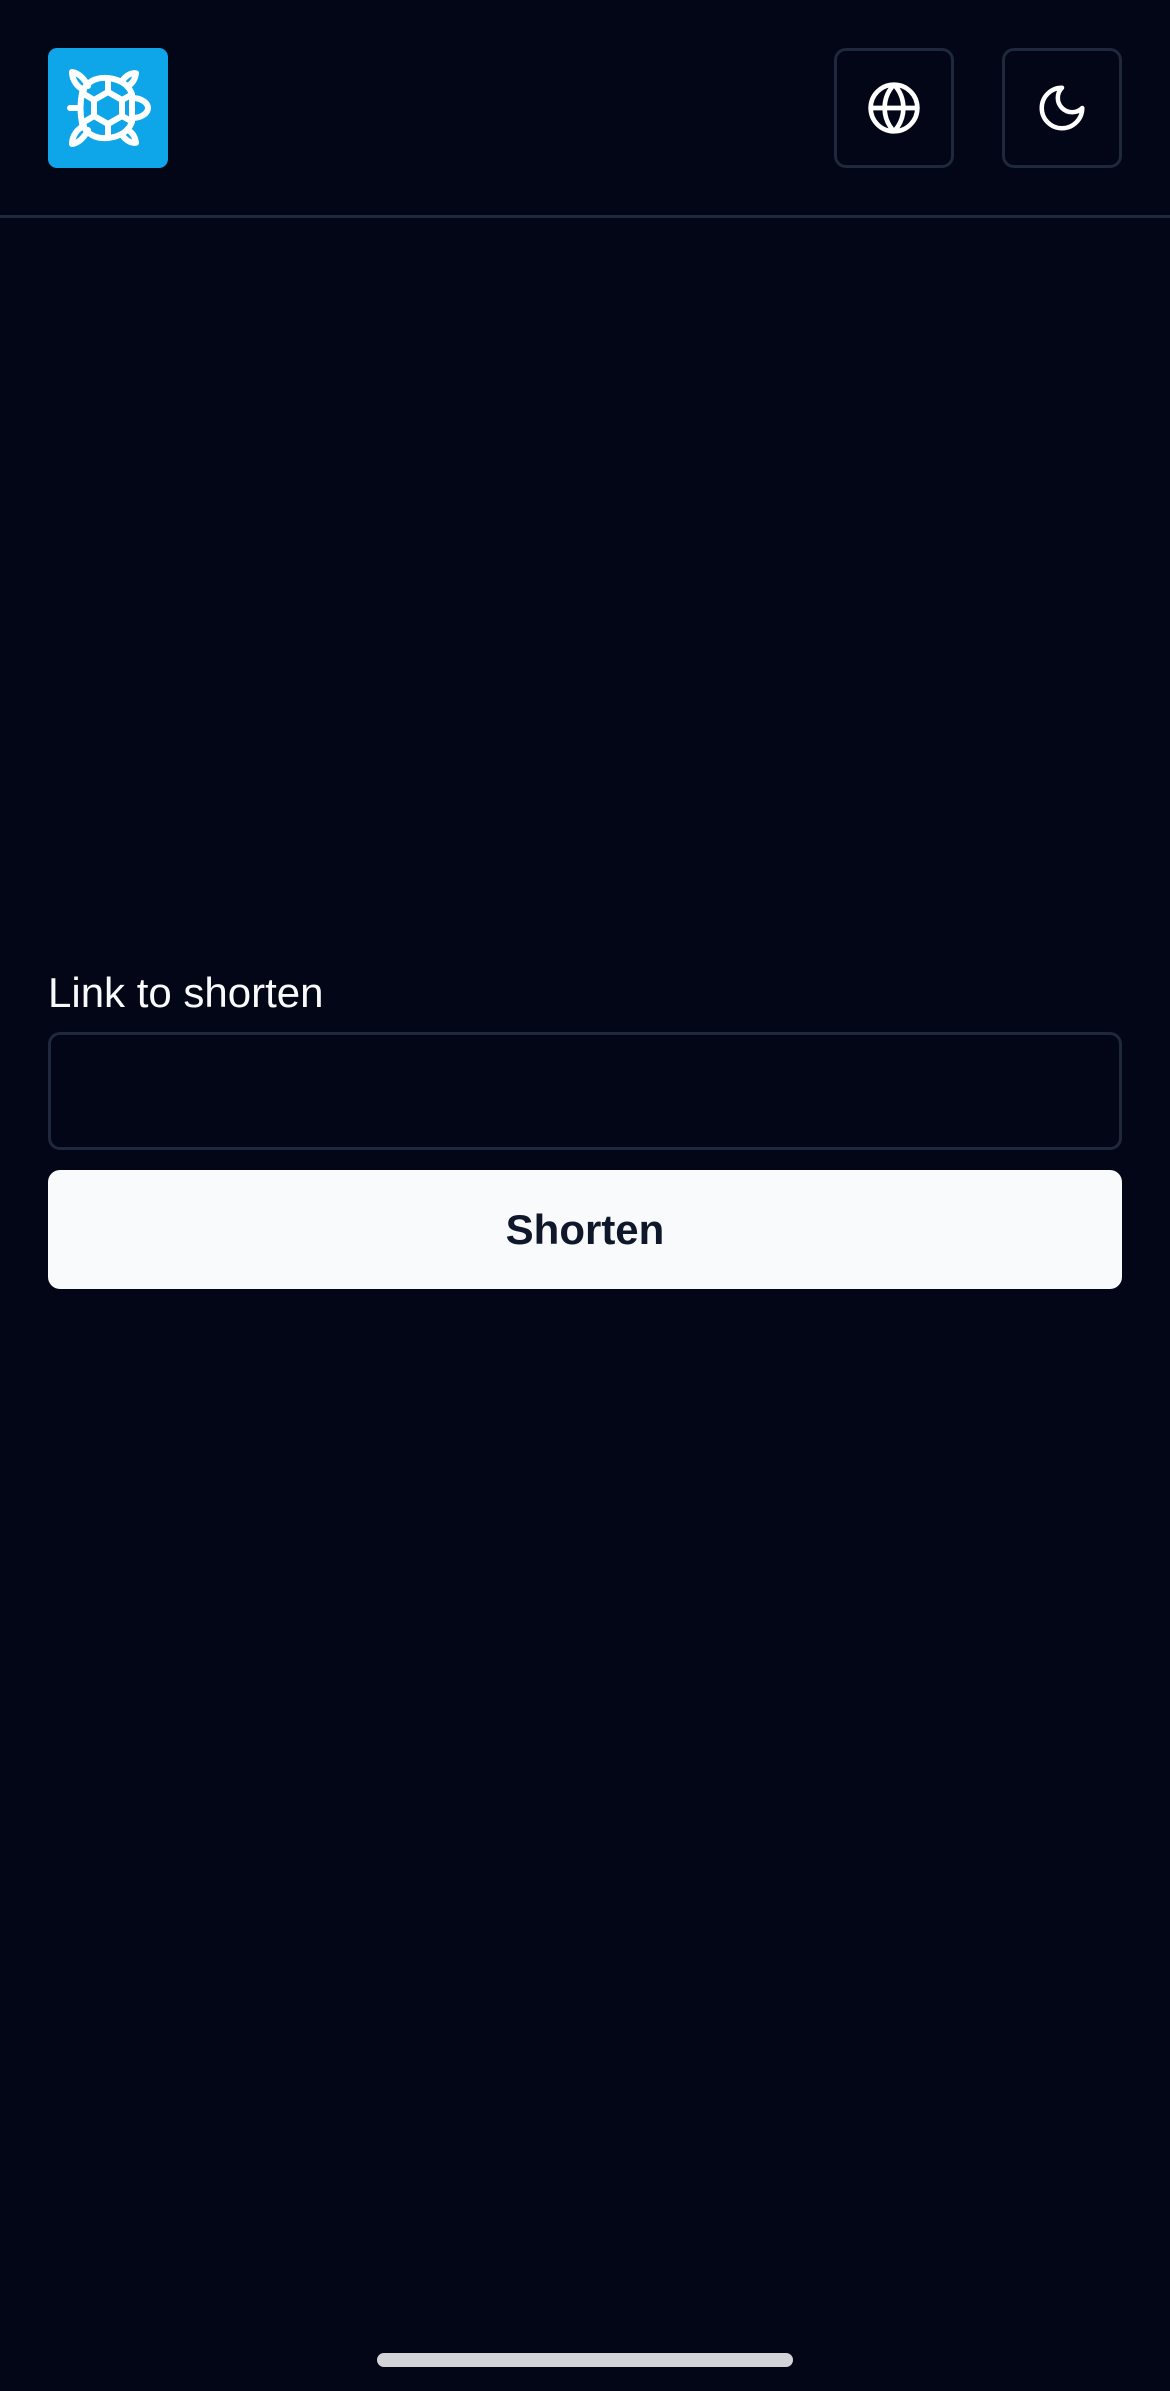  What do you see at coordinates (585, 2360) in the screenshot?
I see `home-indicator` at bounding box center [585, 2360].